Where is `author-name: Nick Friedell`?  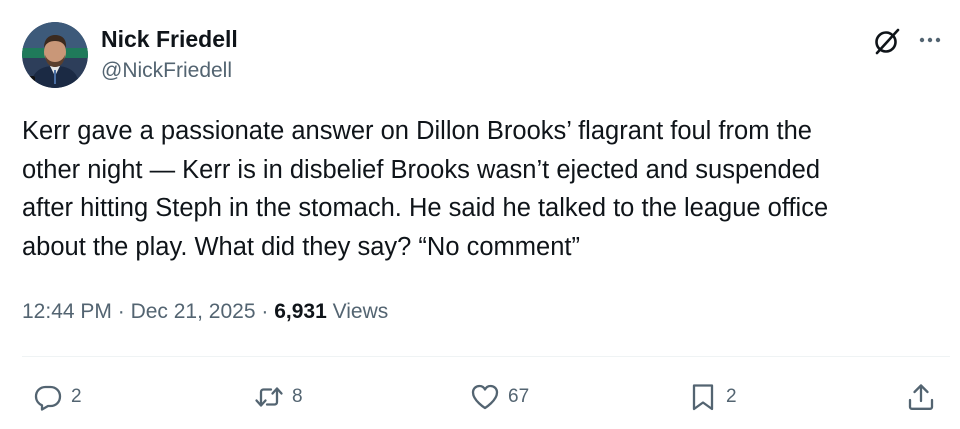
author-name: Nick Friedell is located at coordinates (169, 39).